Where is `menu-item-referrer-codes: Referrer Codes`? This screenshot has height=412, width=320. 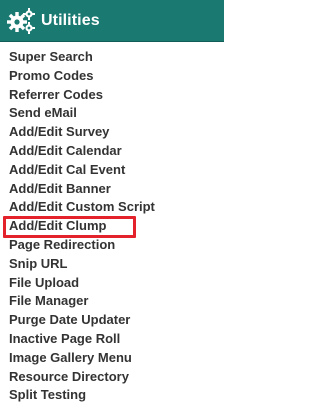 menu-item-referrer-codes: Referrer Codes is located at coordinates (112, 95).